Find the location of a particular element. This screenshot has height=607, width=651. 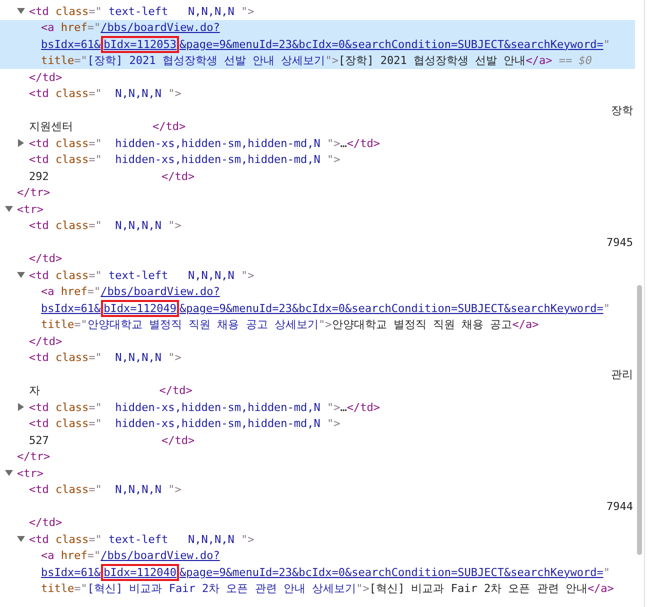

link: bIdx=112040 is located at coordinates (140, 572).